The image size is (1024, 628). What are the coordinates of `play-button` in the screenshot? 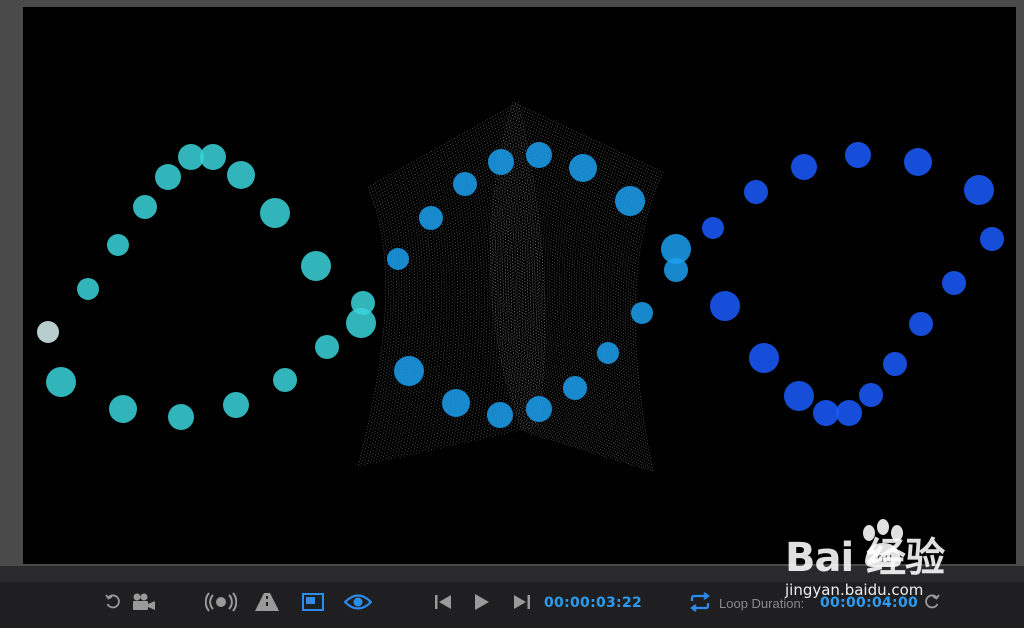 It's located at (481, 602).